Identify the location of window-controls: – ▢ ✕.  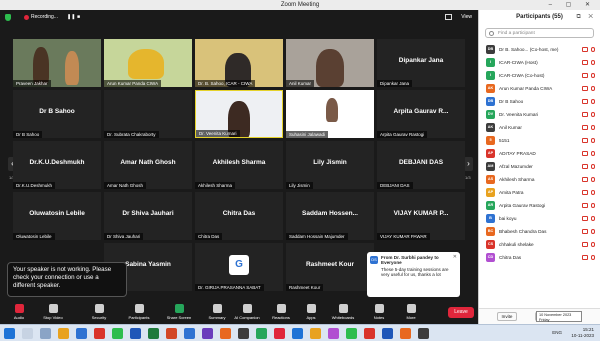
(572, 5).